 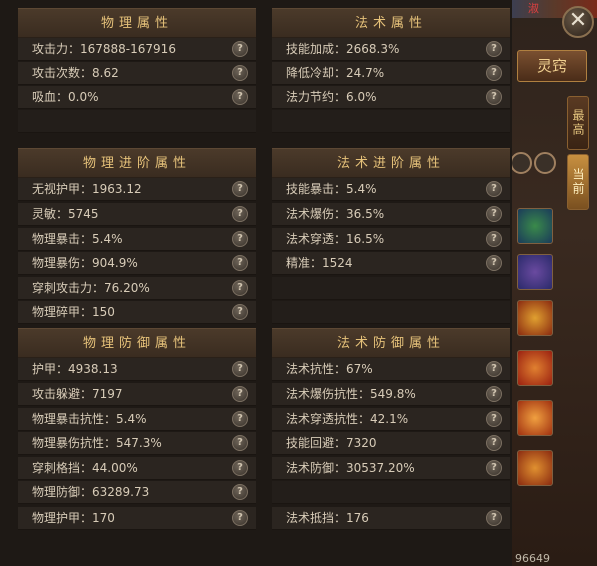 I want to click on attr-row: 技能回避：7320 ?, so click(x=391, y=443).